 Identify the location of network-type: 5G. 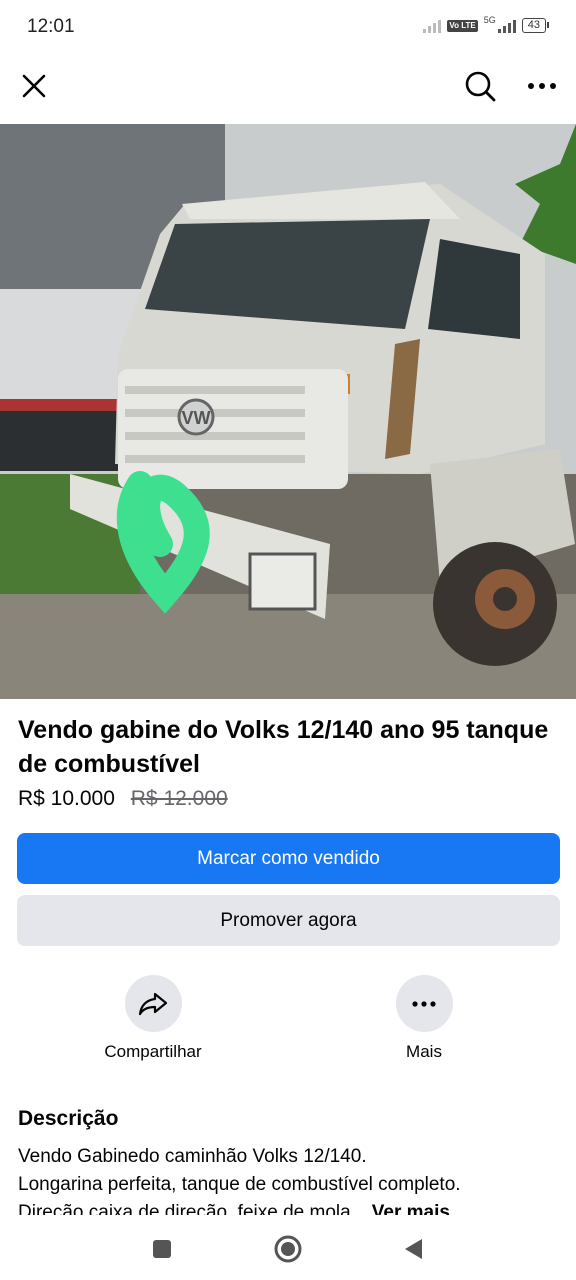
(489, 19).